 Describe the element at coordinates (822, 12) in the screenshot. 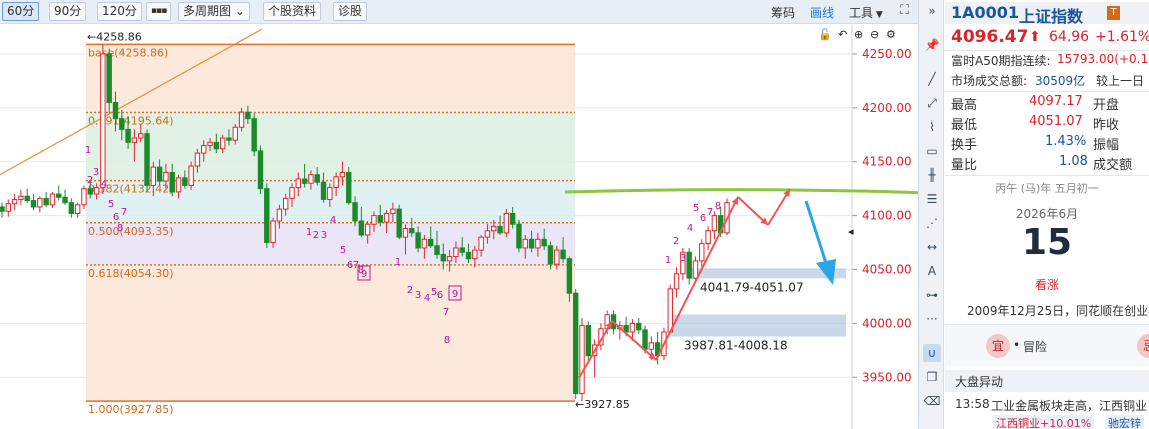

I see `draw-lines-tab: 画线` at that location.